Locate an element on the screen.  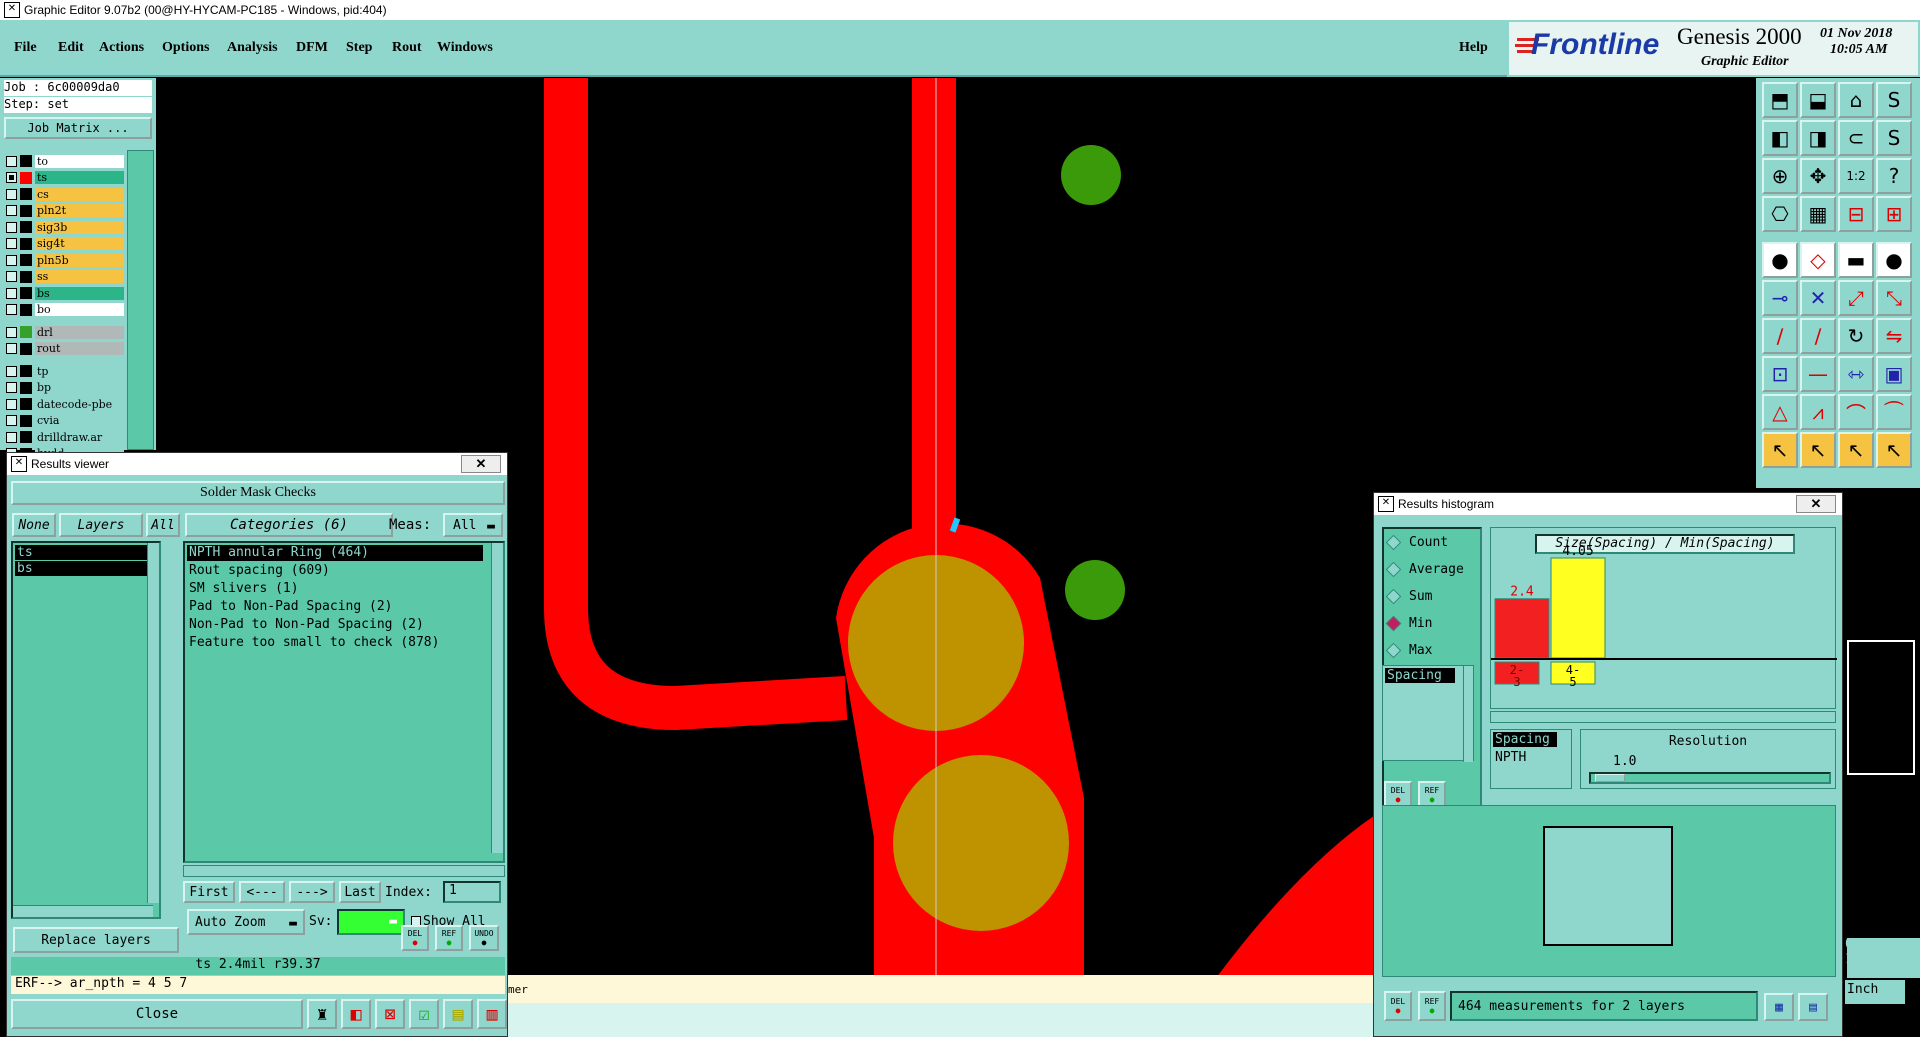
zoom-right-icon: ◨ is located at coordinates (1818, 138).